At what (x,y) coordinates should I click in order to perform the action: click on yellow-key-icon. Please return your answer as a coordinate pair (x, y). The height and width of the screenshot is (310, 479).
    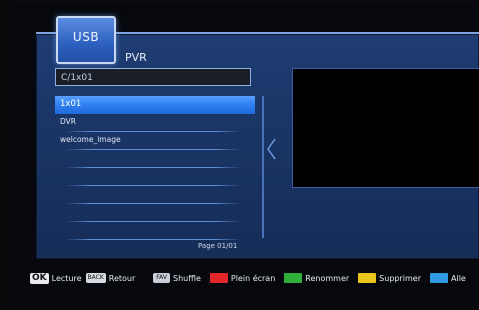
    Looking at the image, I should click on (367, 278).